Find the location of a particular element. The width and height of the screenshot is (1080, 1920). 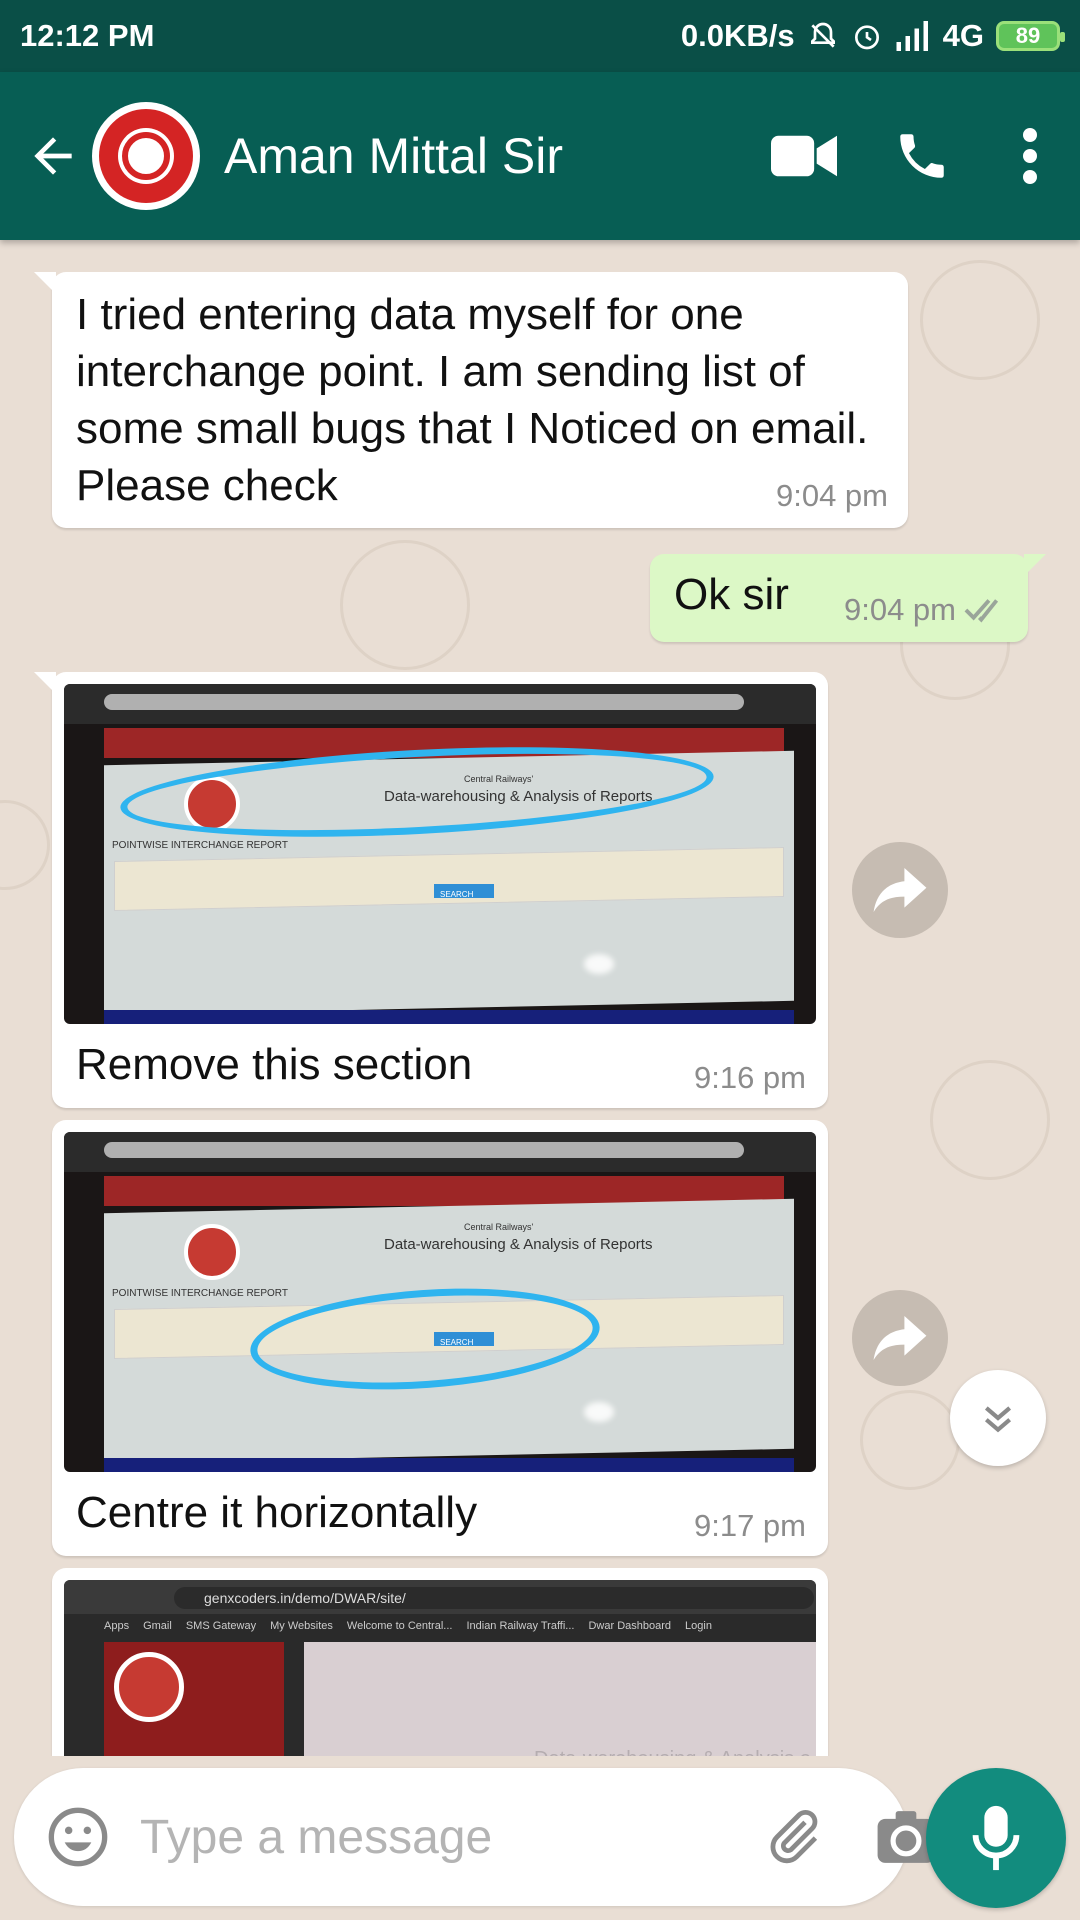

image-org-text: Central Railways' is located at coordinates (499, 1227).